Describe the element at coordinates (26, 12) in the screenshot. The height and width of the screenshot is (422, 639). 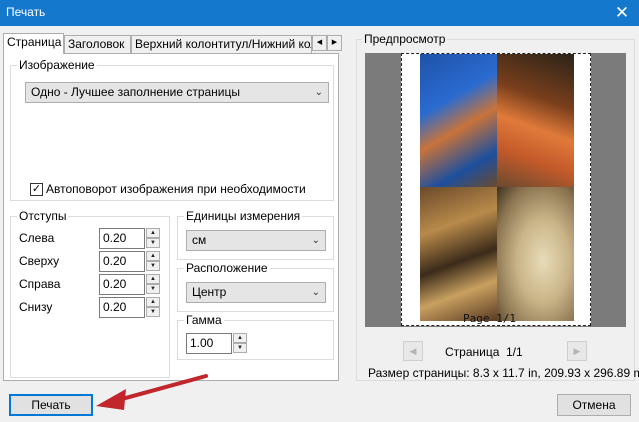
I see `window-title: Печать` at that location.